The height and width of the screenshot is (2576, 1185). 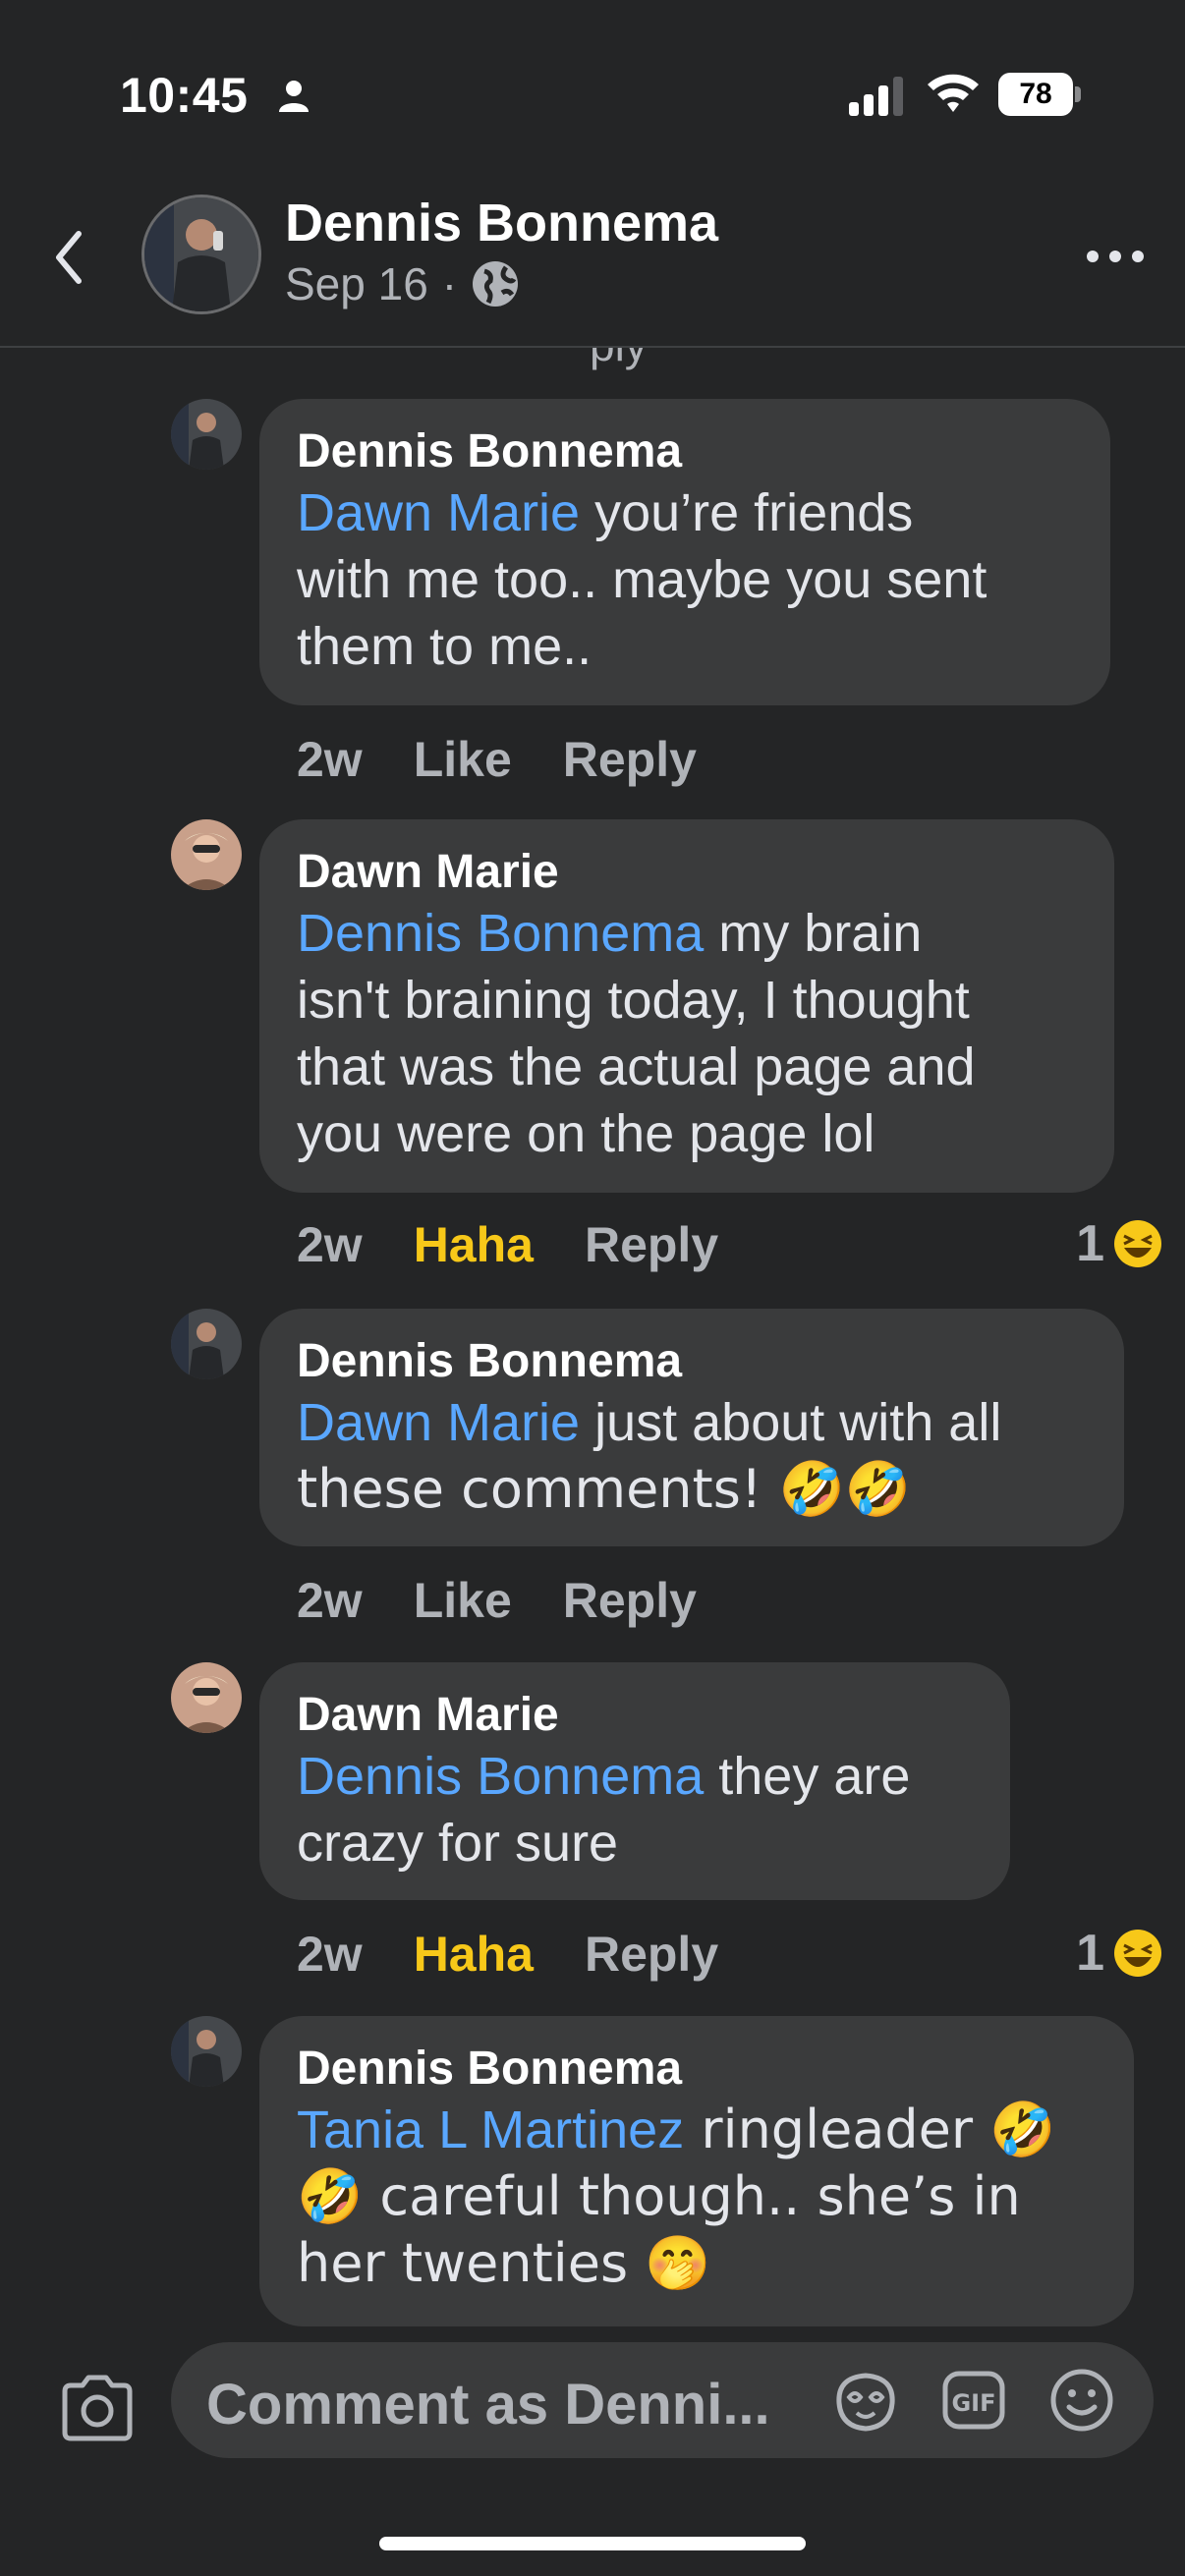 What do you see at coordinates (592, 267) in the screenshot?
I see `post-header: Dennis Bonnema Sep 16 ·` at bounding box center [592, 267].